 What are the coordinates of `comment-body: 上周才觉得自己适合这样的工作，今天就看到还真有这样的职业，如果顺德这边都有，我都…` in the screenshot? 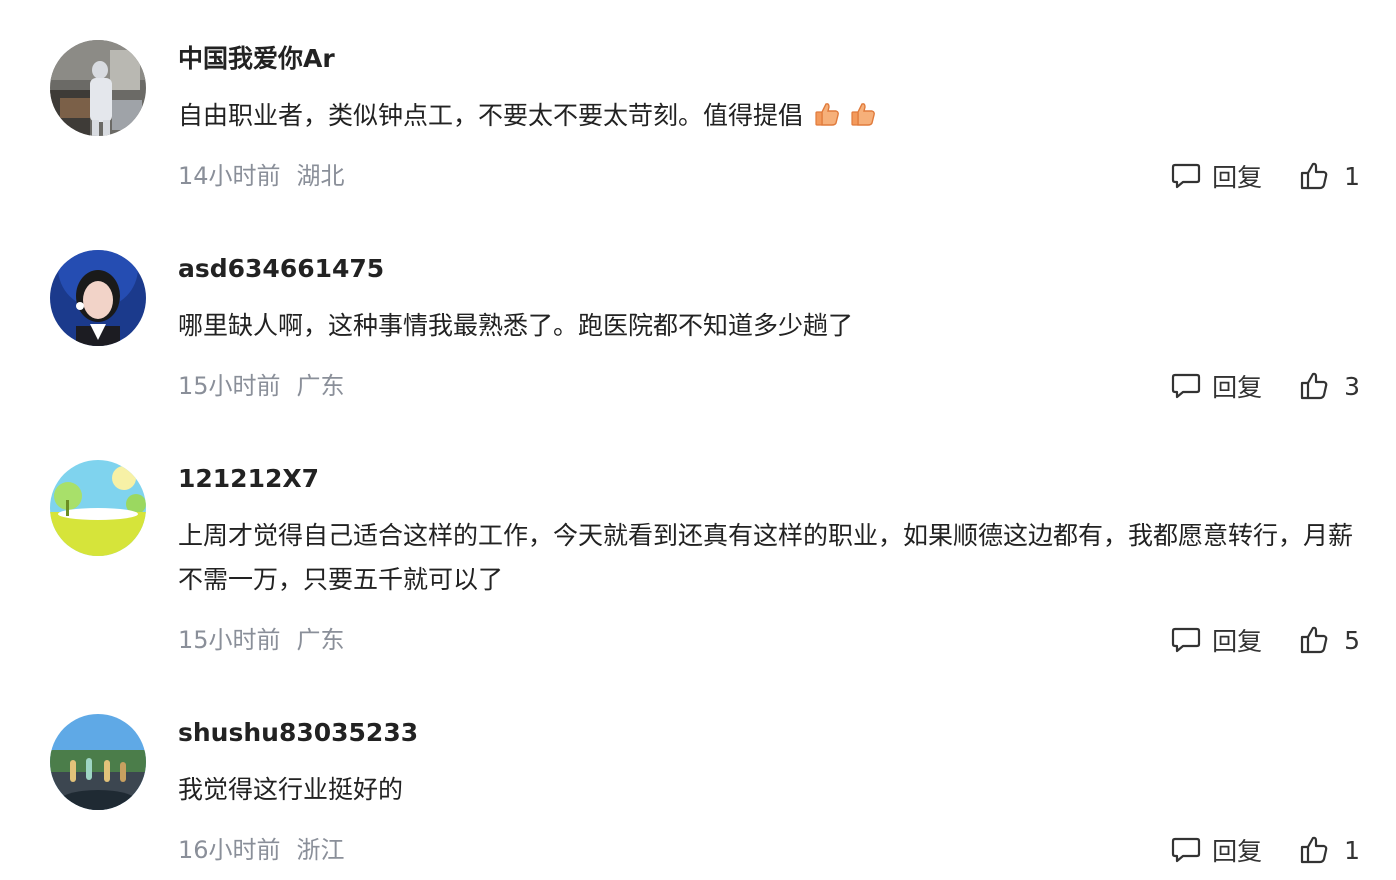 It's located at (766, 557).